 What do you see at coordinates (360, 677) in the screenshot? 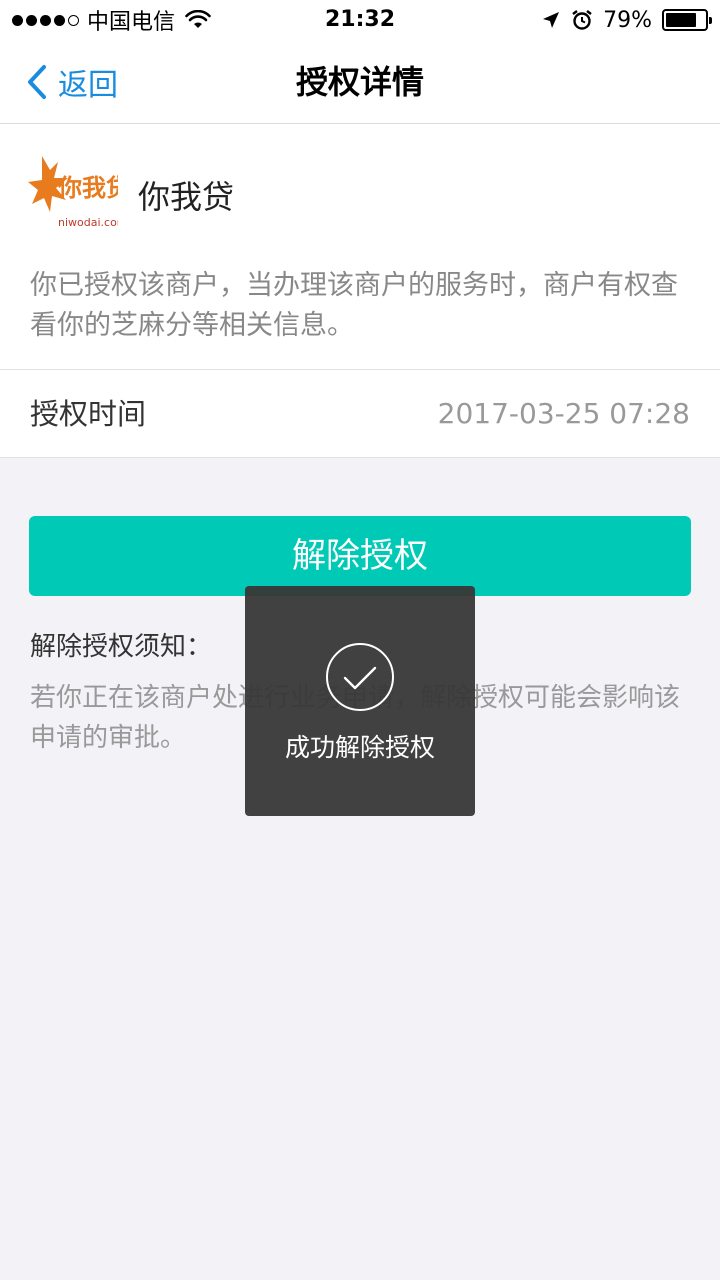
I see `checkmark-circle-icon` at bounding box center [360, 677].